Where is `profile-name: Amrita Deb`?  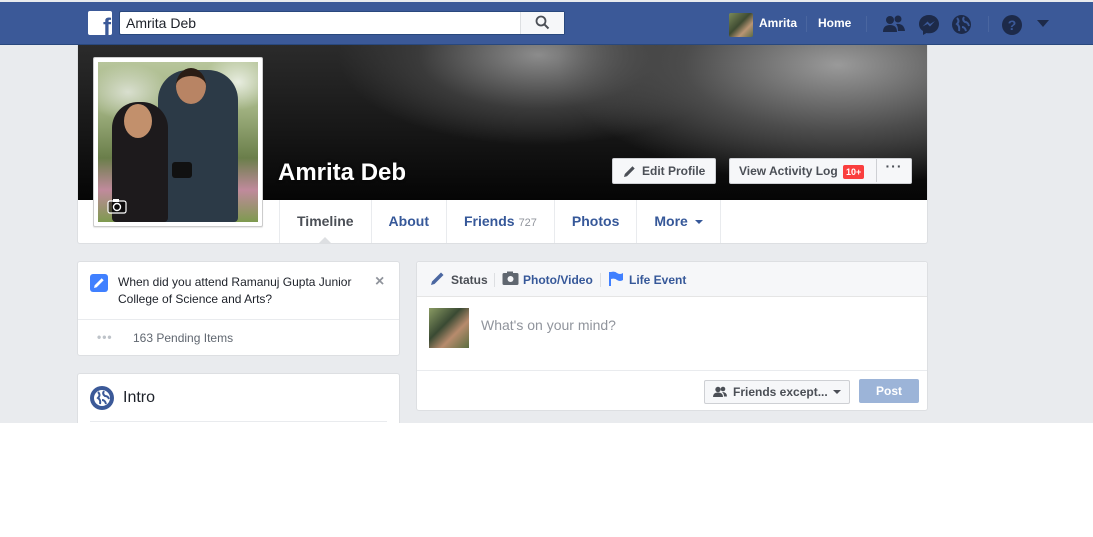 profile-name: Amrita Deb is located at coordinates (342, 173).